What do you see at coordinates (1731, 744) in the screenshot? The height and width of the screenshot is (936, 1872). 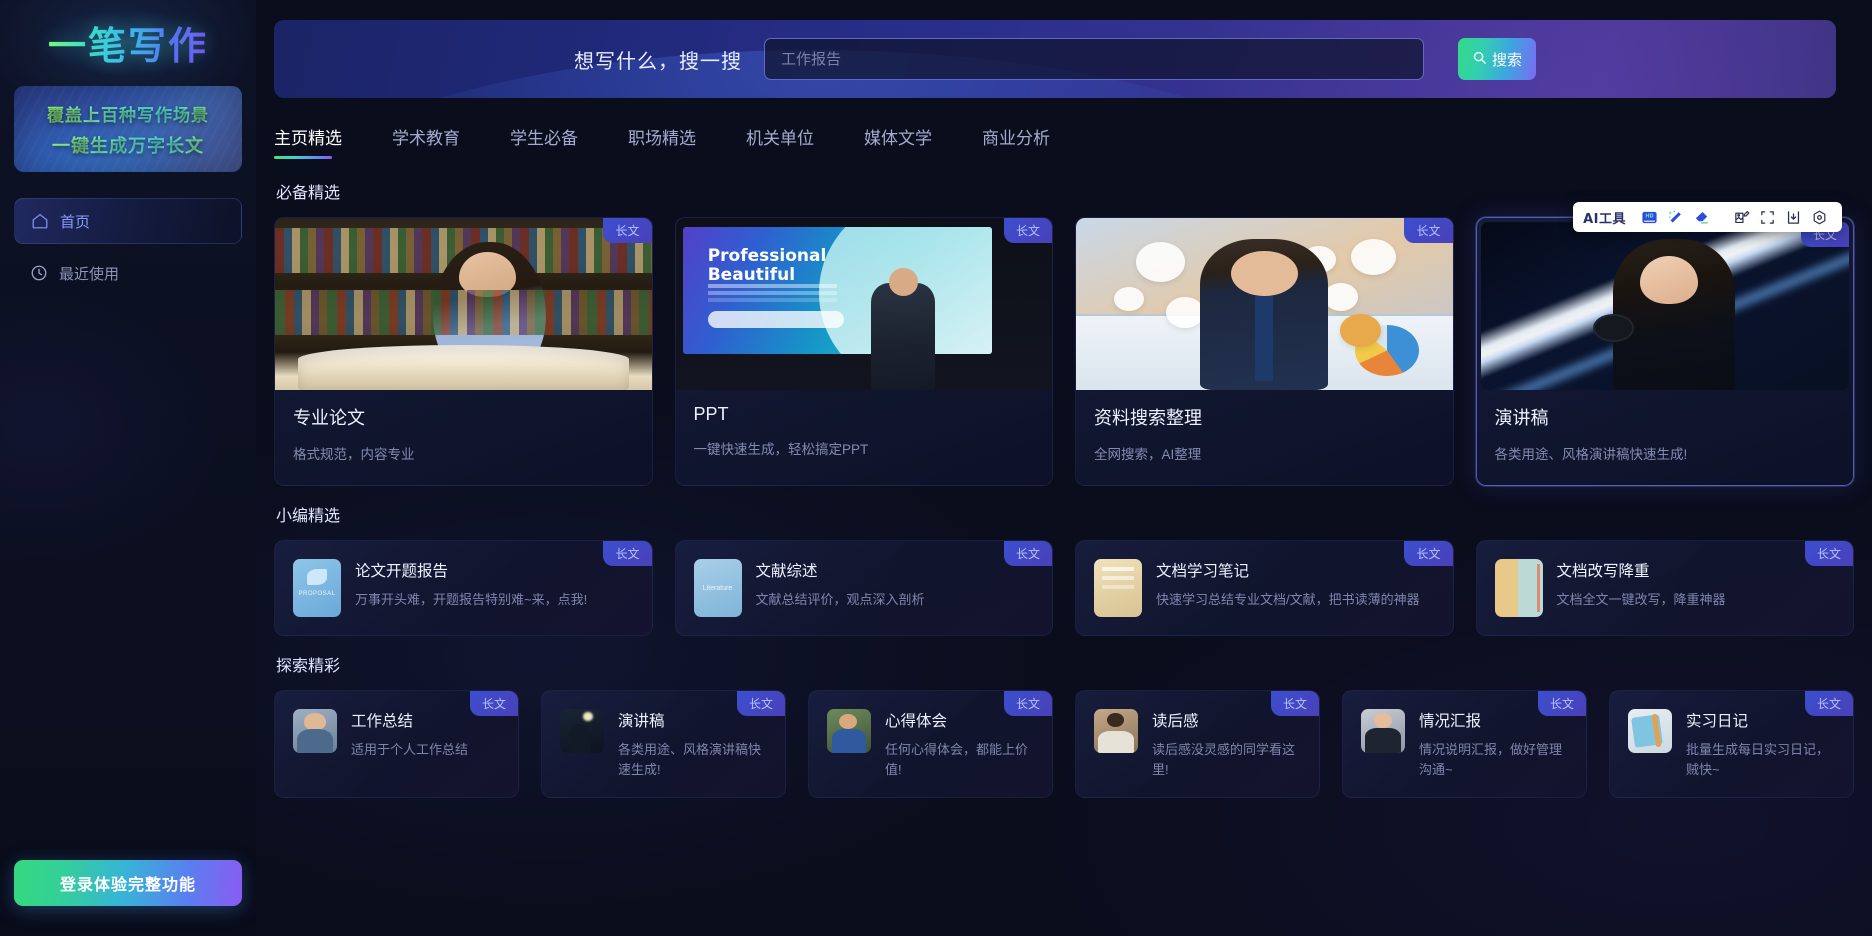 I see `small-card-internship-diary: 长文 实习日记 批量生成每日实习日记，贼快~` at bounding box center [1731, 744].